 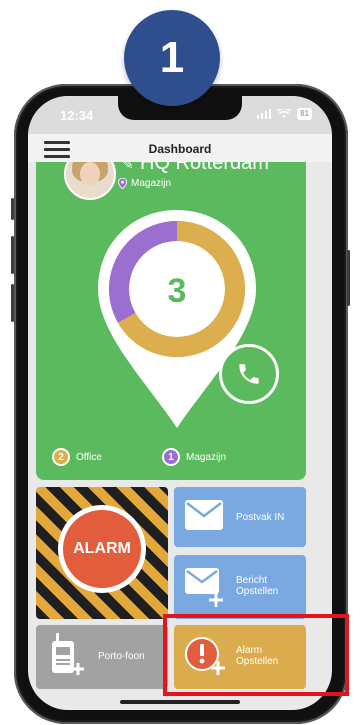 I want to click on postvak-in-tile: Postvak IN, so click(x=240, y=517).